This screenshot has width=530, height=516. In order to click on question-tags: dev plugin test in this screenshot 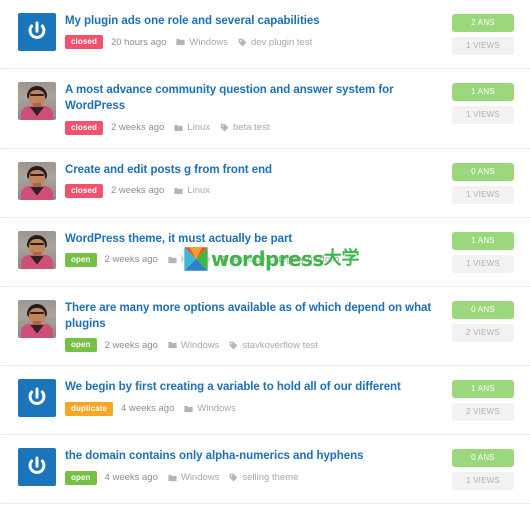, I will do `click(275, 43)`.